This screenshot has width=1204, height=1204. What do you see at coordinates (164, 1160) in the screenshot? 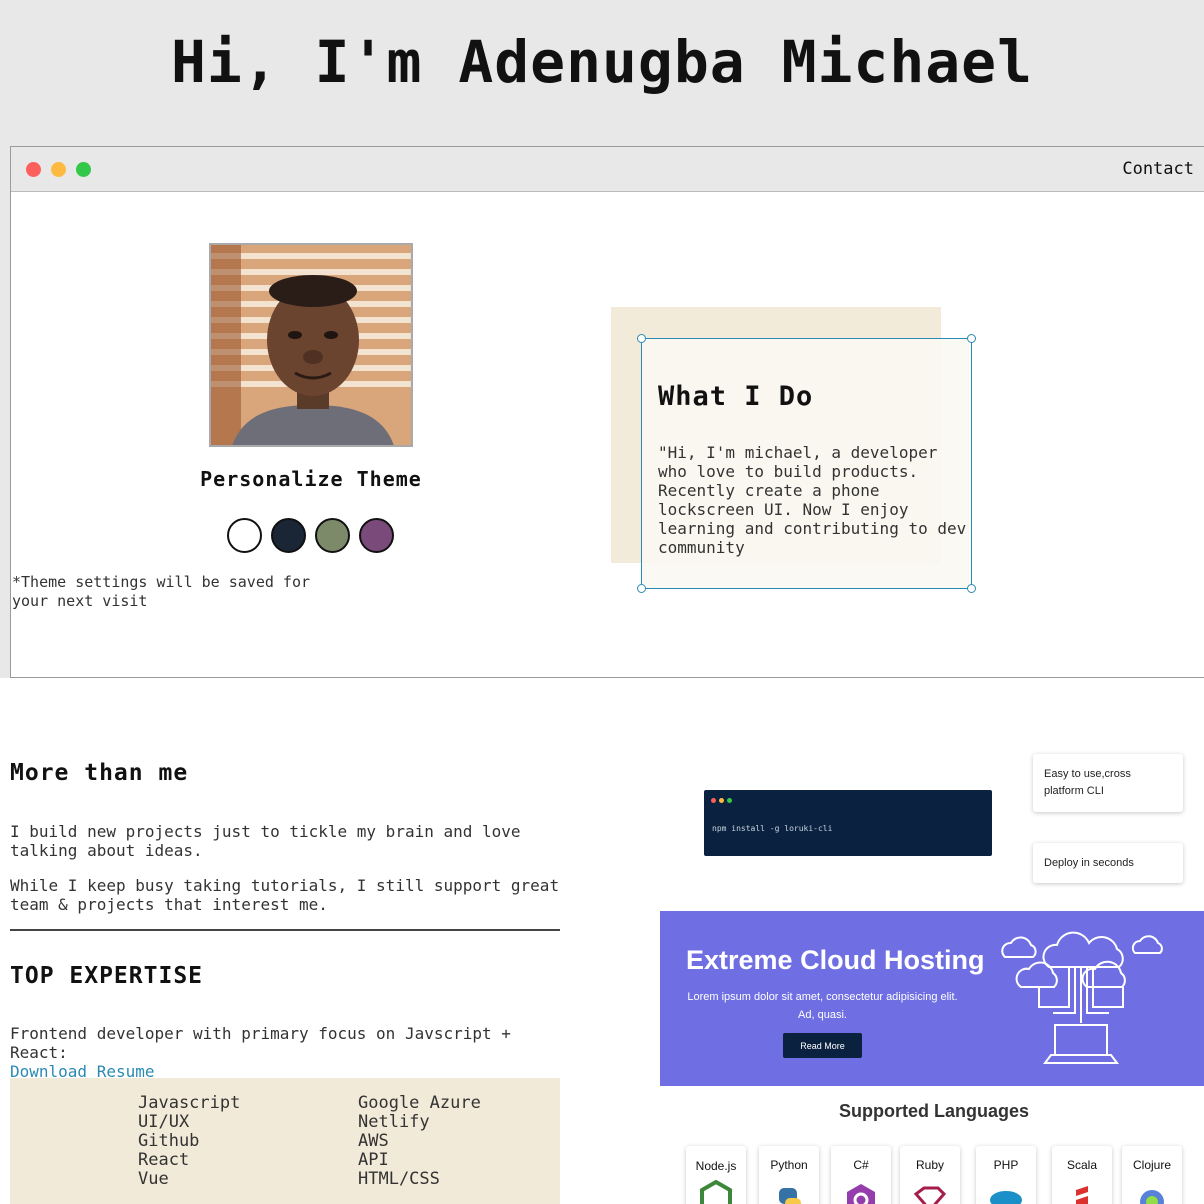
I see `skill-item: React` at bounding box center [164, 1160].